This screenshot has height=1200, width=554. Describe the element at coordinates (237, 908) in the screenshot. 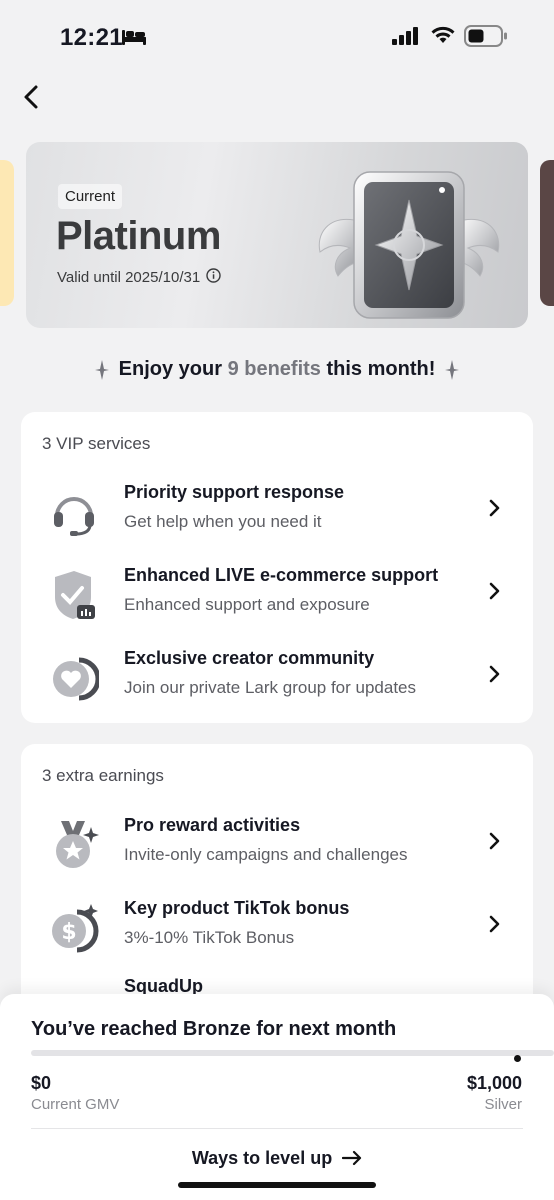

I see `row-title: Key product TikTok bonus` at that location.